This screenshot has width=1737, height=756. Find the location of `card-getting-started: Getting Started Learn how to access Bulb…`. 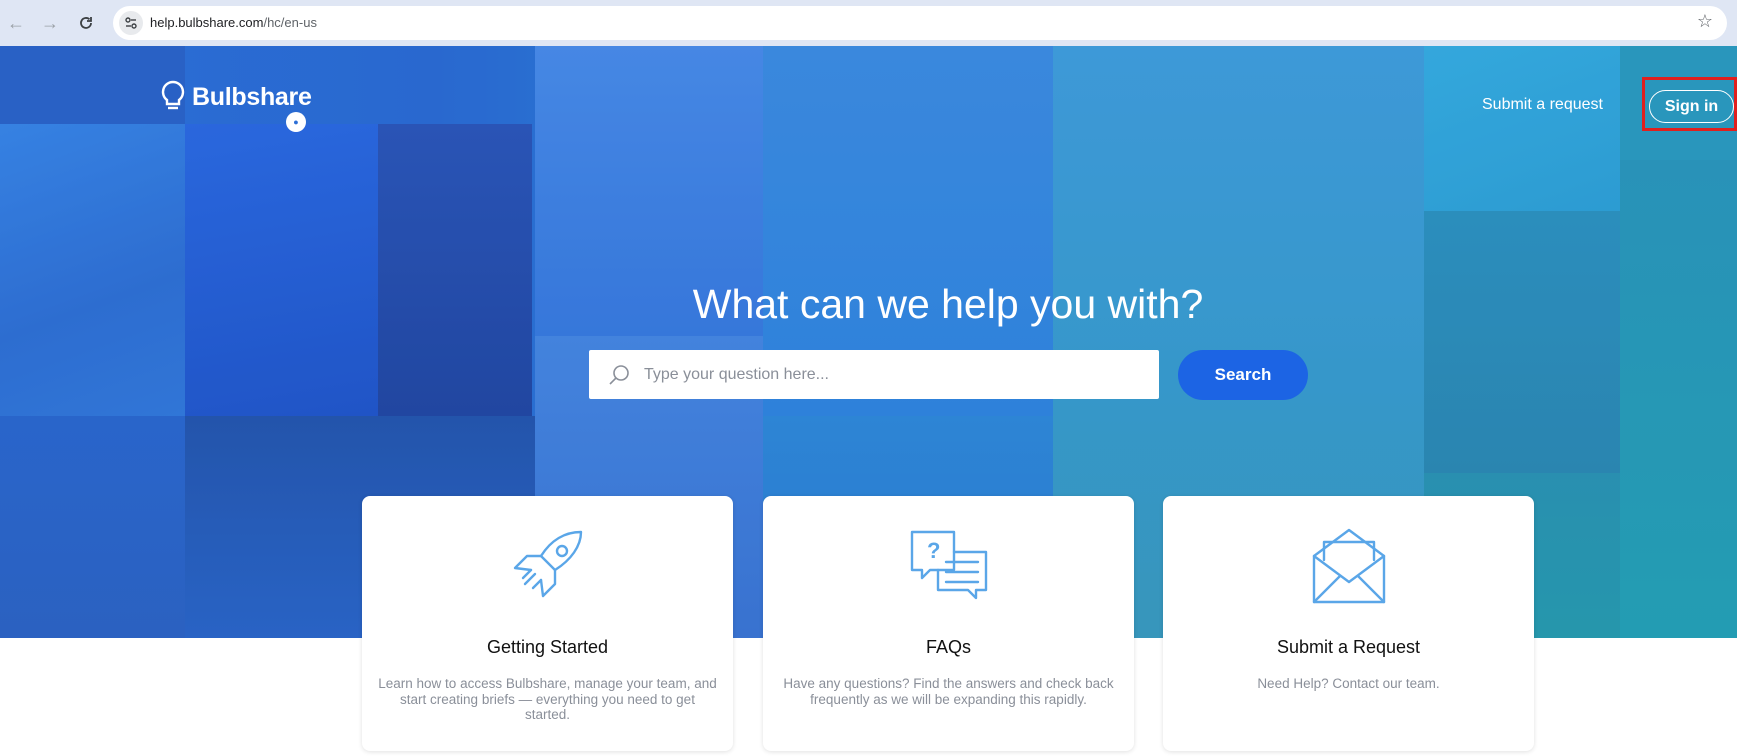

card-getting-started: Getting Started Learn how to access Bulb… is located at coordinates (547, 623).